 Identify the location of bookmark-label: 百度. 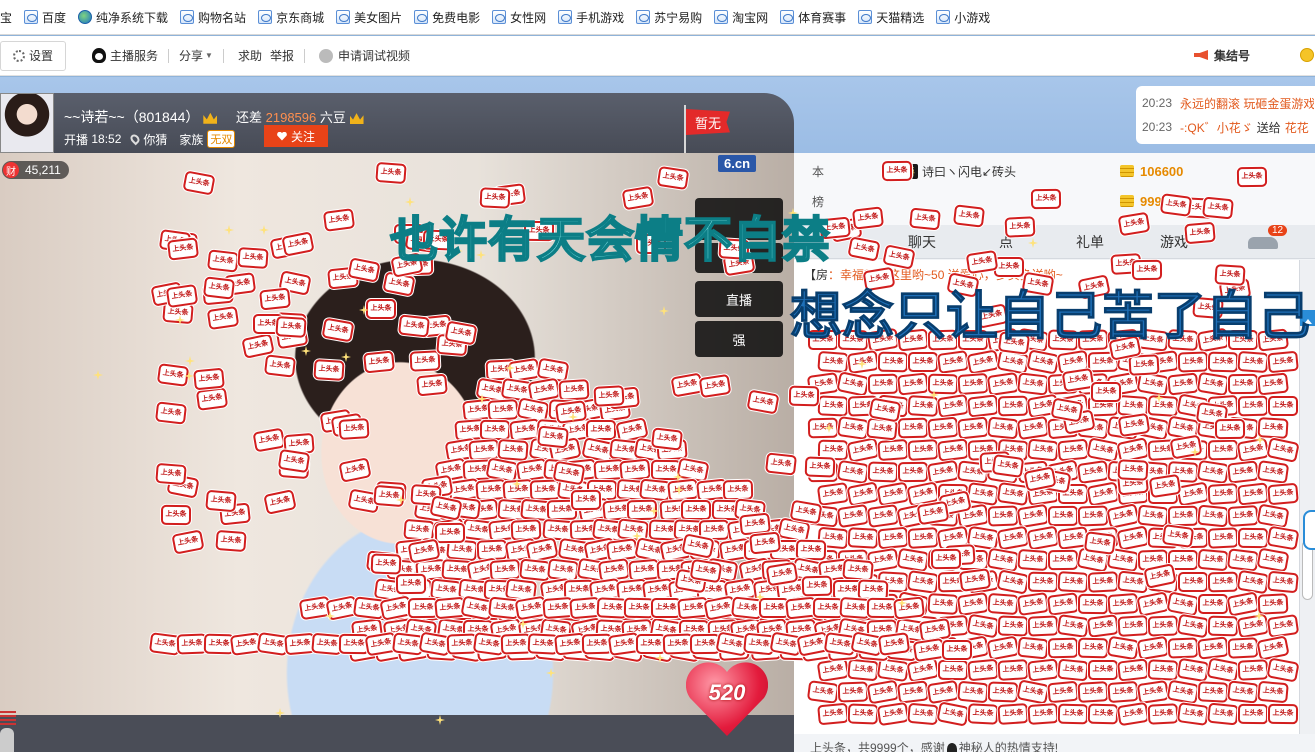
(54, 17).